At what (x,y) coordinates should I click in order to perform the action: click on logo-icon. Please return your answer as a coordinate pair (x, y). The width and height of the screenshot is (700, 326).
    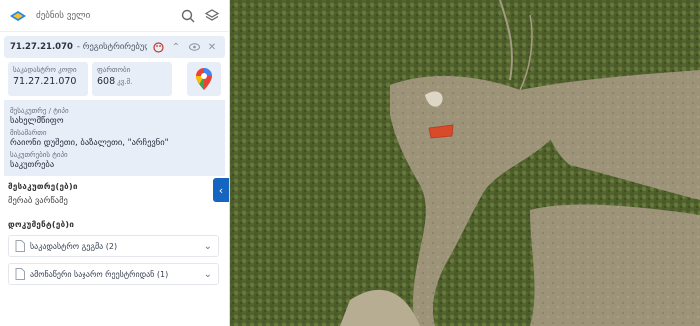
    Looking at the image, I should click on (18, 15).